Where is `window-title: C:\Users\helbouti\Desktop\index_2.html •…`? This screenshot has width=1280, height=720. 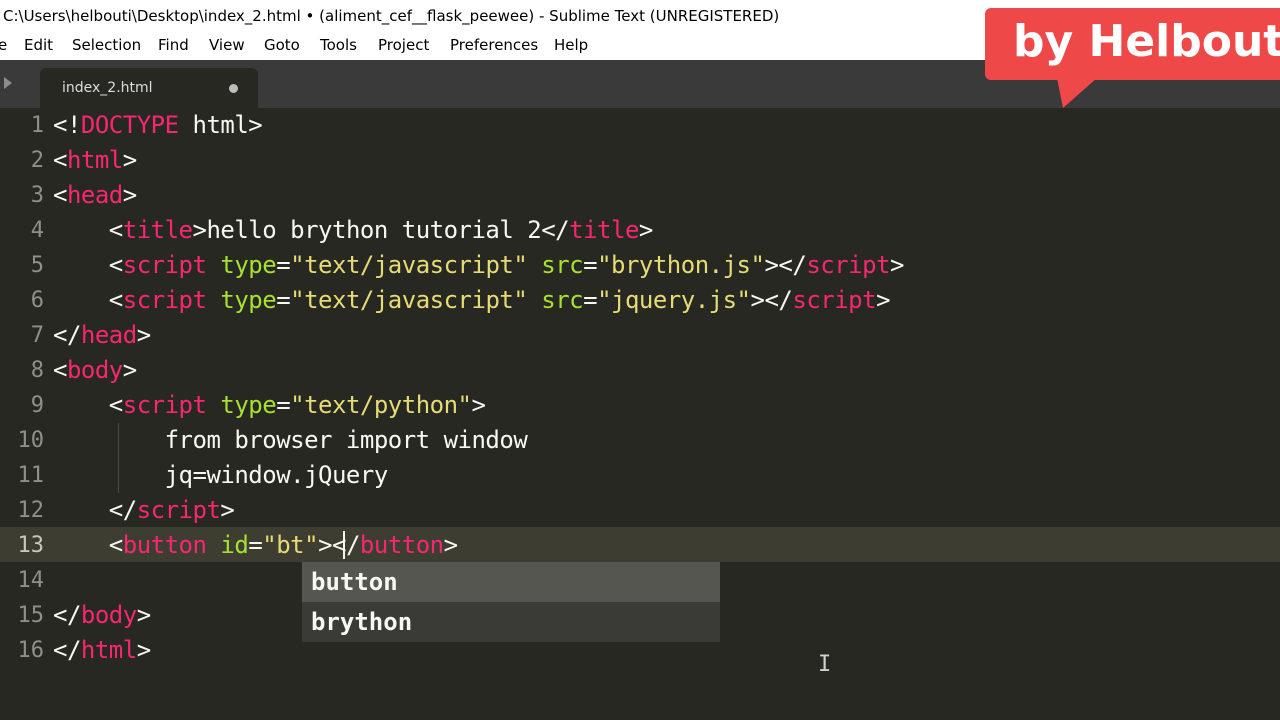
window-title: C:\Users\helbouti\Desktop\index_2.html •… is located at coordinates (391, 16).